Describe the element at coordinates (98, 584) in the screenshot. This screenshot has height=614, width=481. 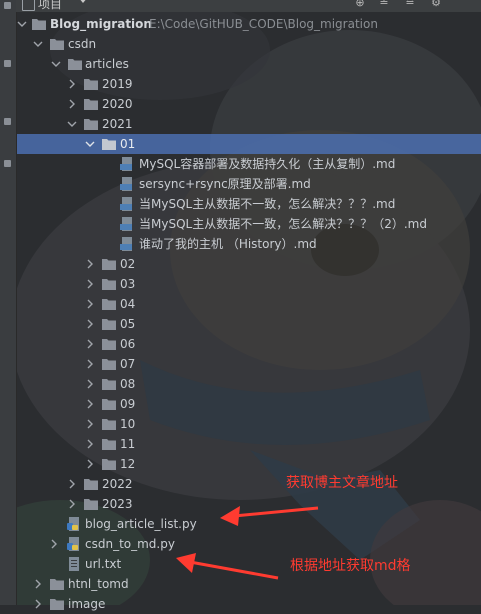
I see `tree-node-label: htnl_tomd` at that location.